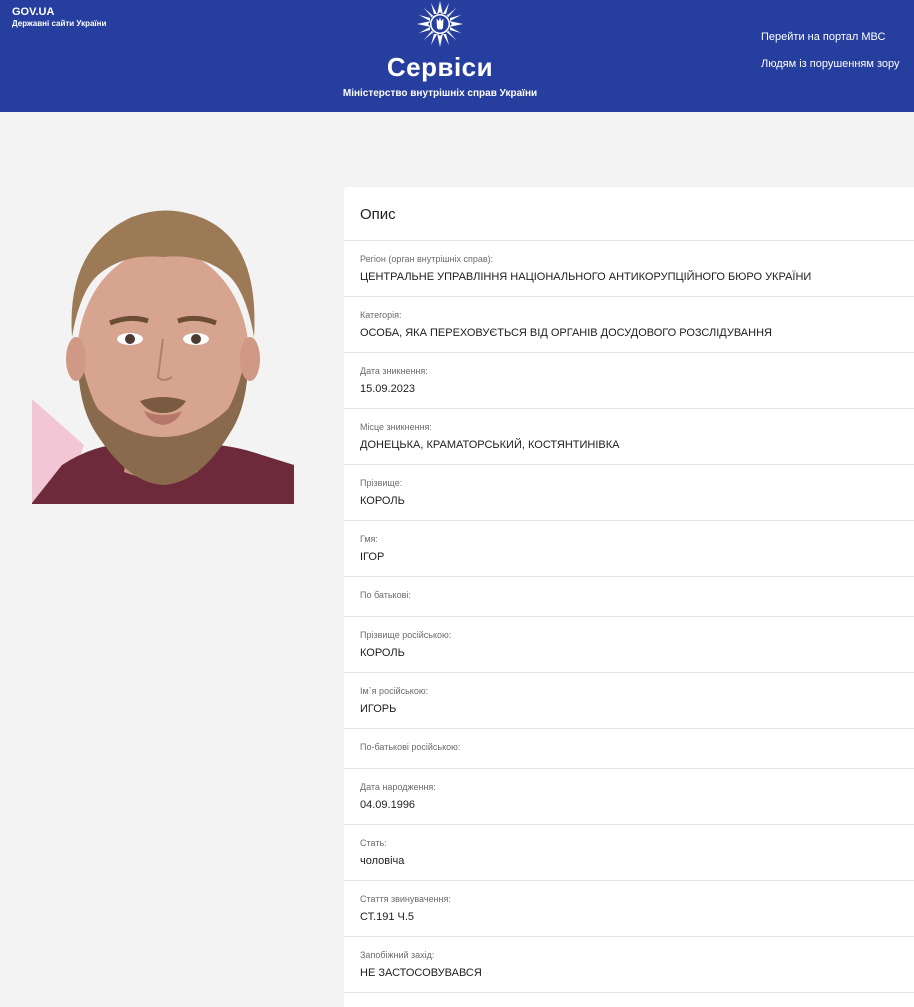  Describe the element at coordinates (405, 899) in the screenshot. I see `field-label: Стаття звинувачення:` at that location.